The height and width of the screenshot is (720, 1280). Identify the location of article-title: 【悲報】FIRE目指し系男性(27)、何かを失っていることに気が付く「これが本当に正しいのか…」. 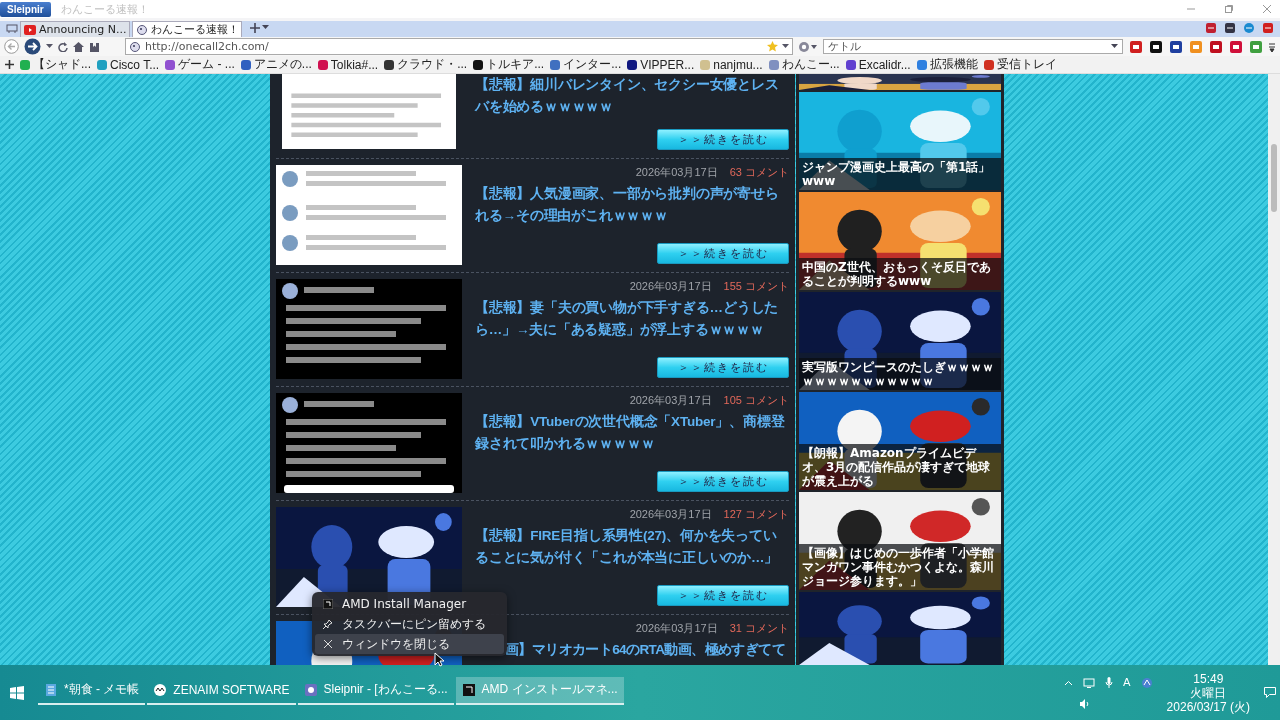
(632, 547).